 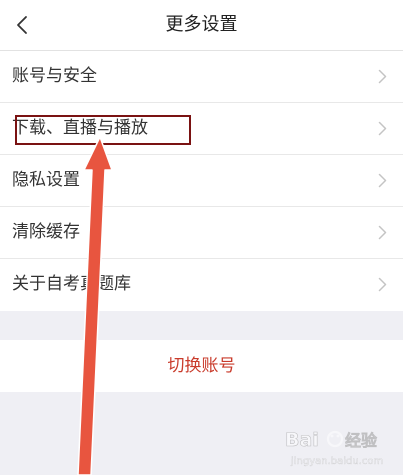 I want to click on settings-item-clear-cache: 清除缓存, so click(x=201, y=233).